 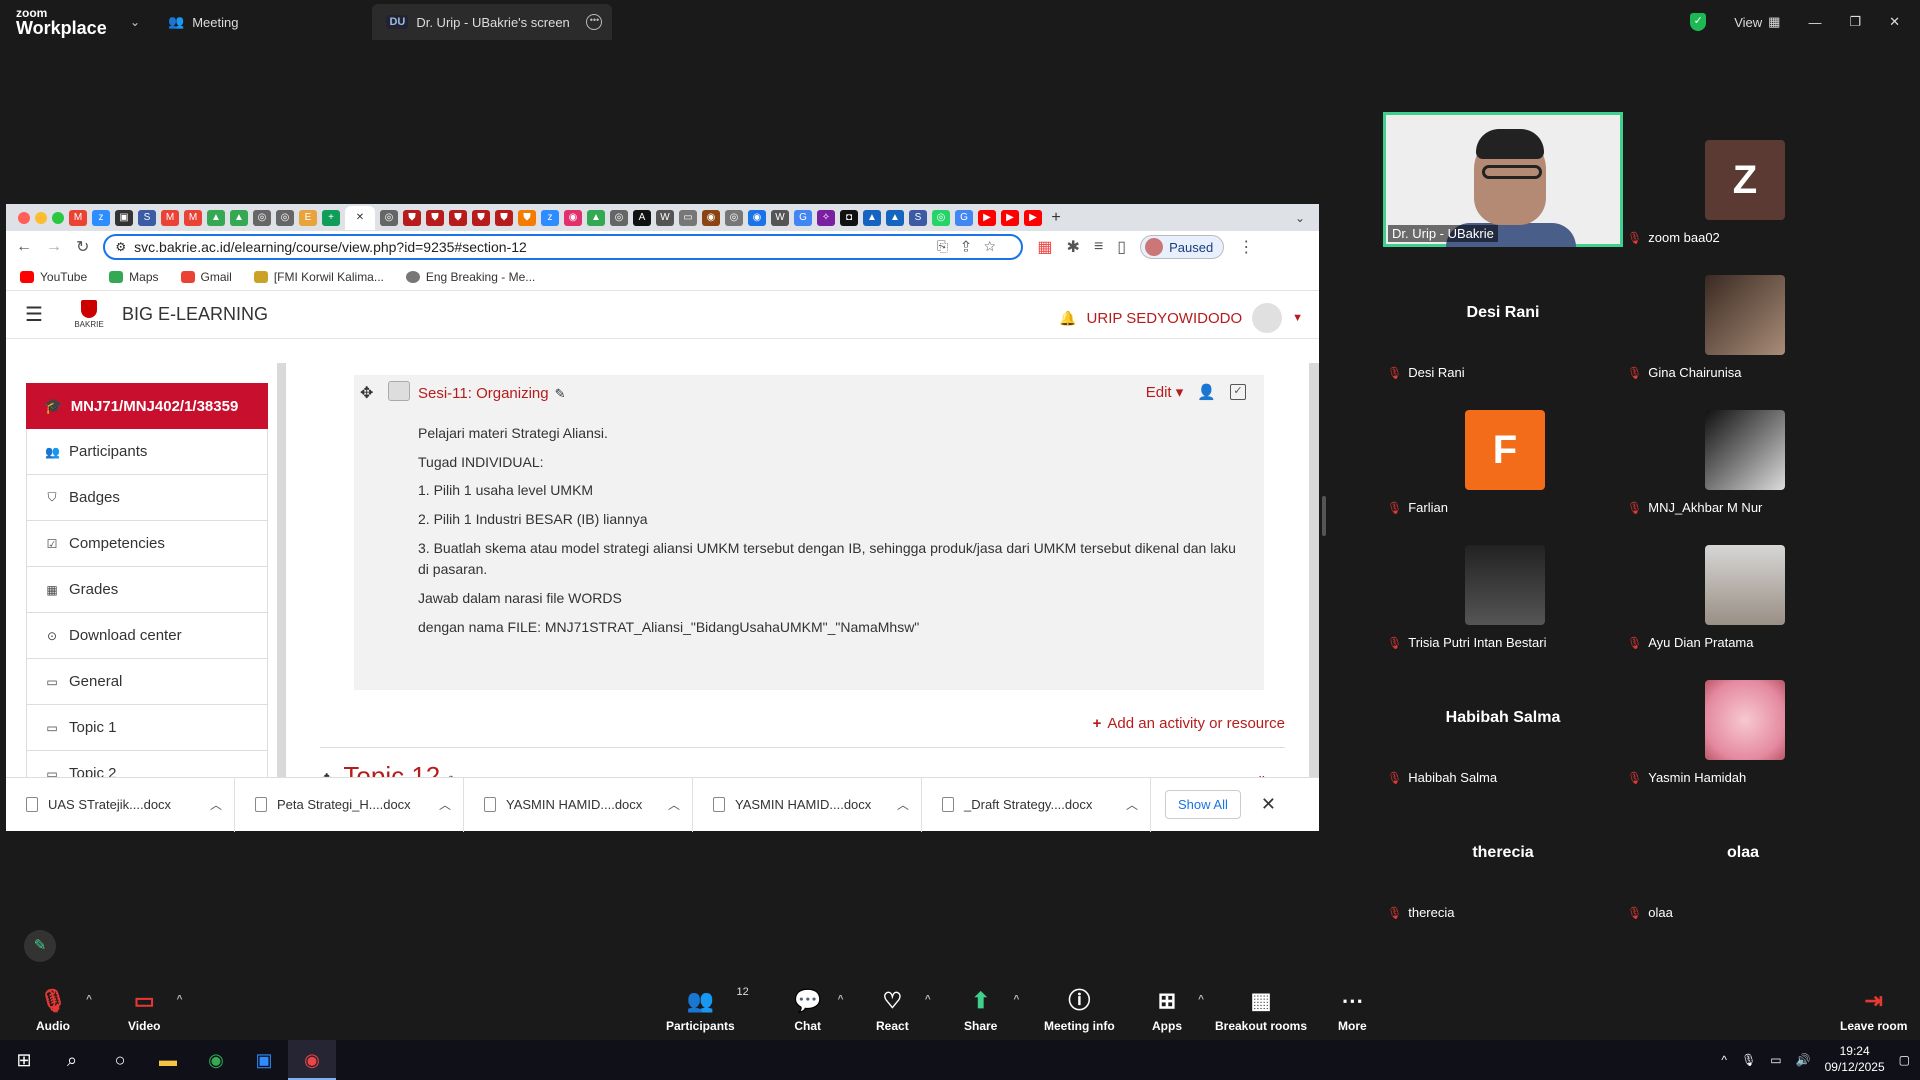 I want to click on file-explorer-icon: ▬, so click(x=168, y=1060).